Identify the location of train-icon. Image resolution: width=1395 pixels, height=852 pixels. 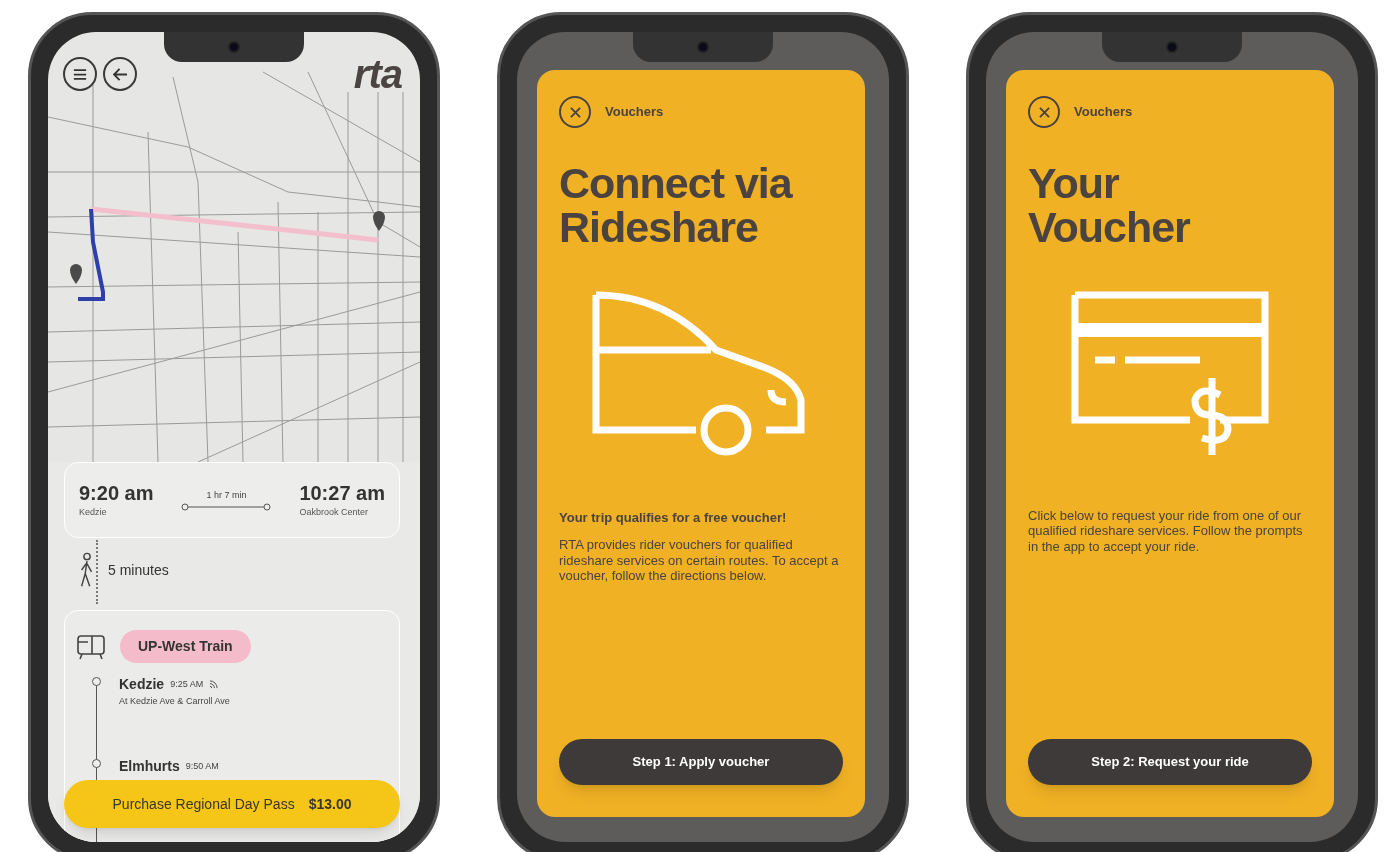
(91, 646).